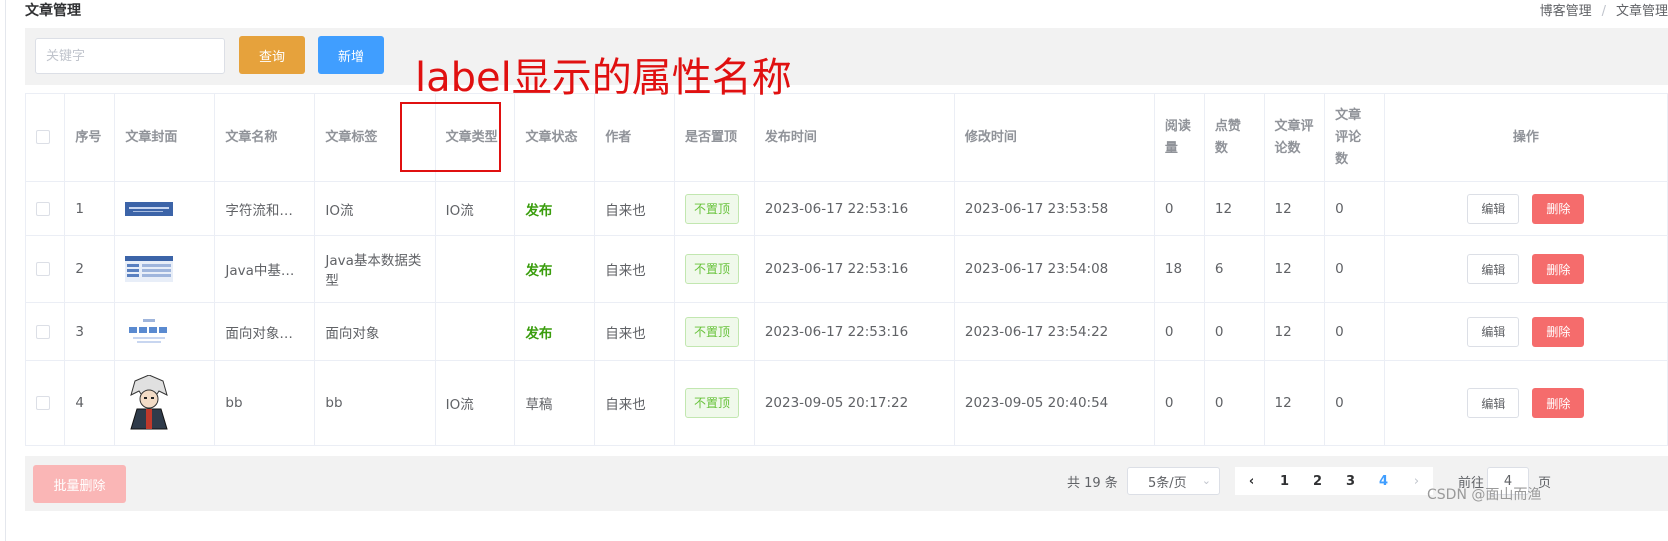  What do you see at coordinates (265, 403) in the screenshot?
I see `cell-name: bb` at bounding box center [265, 403].